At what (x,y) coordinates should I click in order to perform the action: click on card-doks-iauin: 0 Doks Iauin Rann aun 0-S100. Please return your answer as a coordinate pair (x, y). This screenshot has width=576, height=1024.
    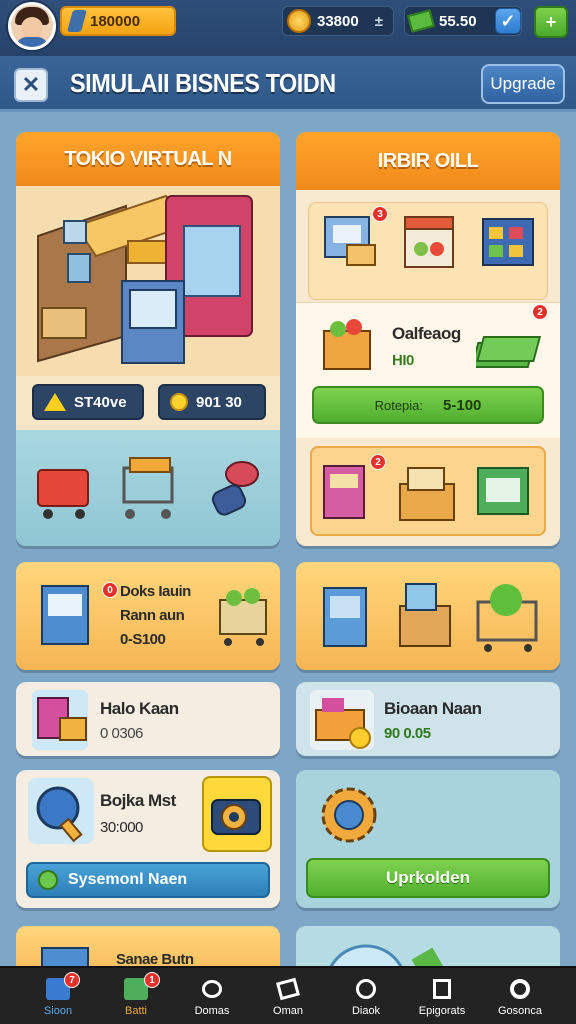
    Looking at the image, I should click on (148, 616).